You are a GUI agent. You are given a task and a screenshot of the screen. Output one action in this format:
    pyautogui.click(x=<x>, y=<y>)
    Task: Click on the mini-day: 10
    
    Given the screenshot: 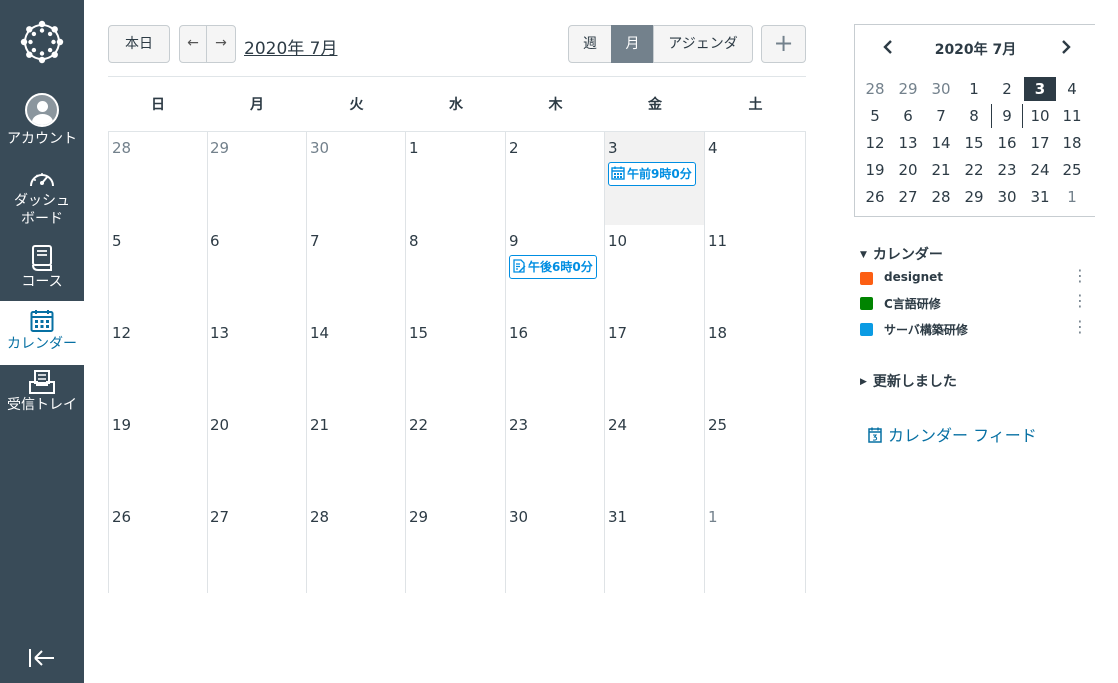 What is the action you would take?
    pyautogui.click(x=1040, y=116)
    